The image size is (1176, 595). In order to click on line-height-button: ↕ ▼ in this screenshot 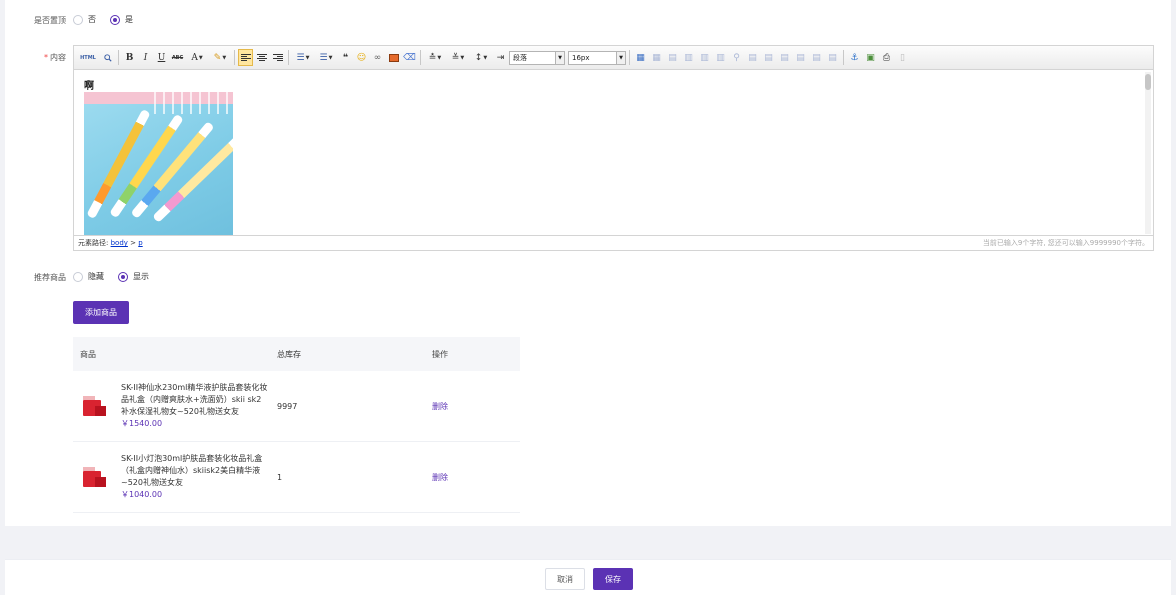, I will do `click(481, 57)`.